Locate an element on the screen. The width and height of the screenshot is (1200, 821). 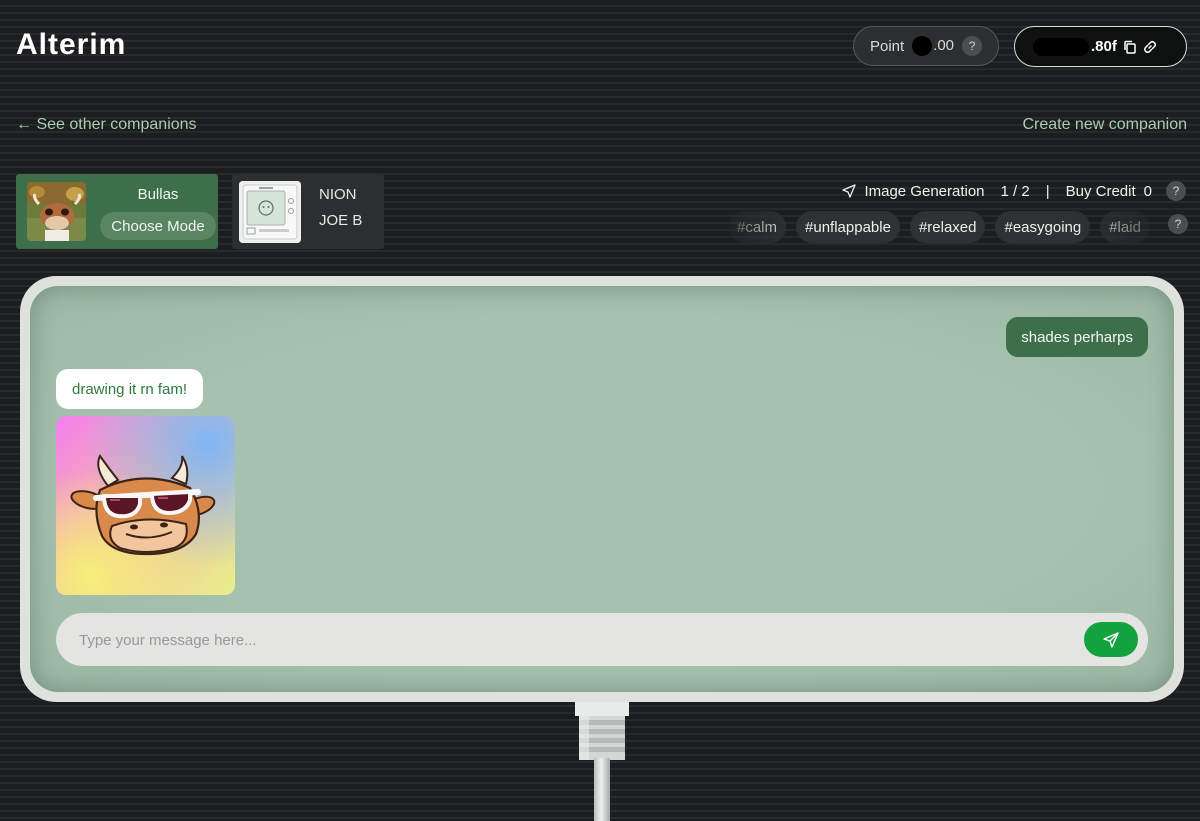
points-pill: Point .00 ? is located at coordinates (926, 46).